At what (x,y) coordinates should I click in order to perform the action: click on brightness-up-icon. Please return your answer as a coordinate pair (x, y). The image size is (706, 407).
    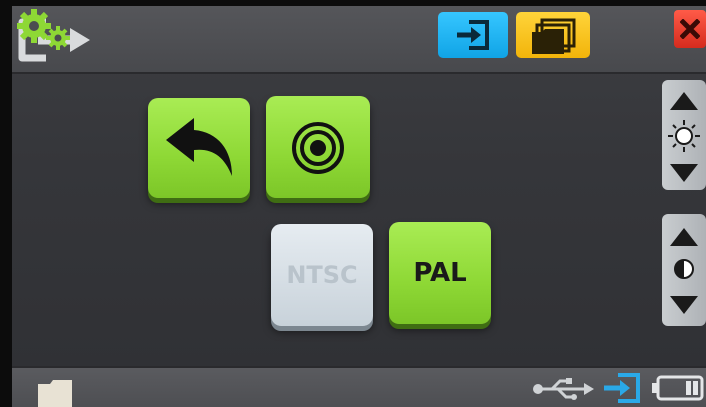
    Looking at the image, I should click on (684, 101).